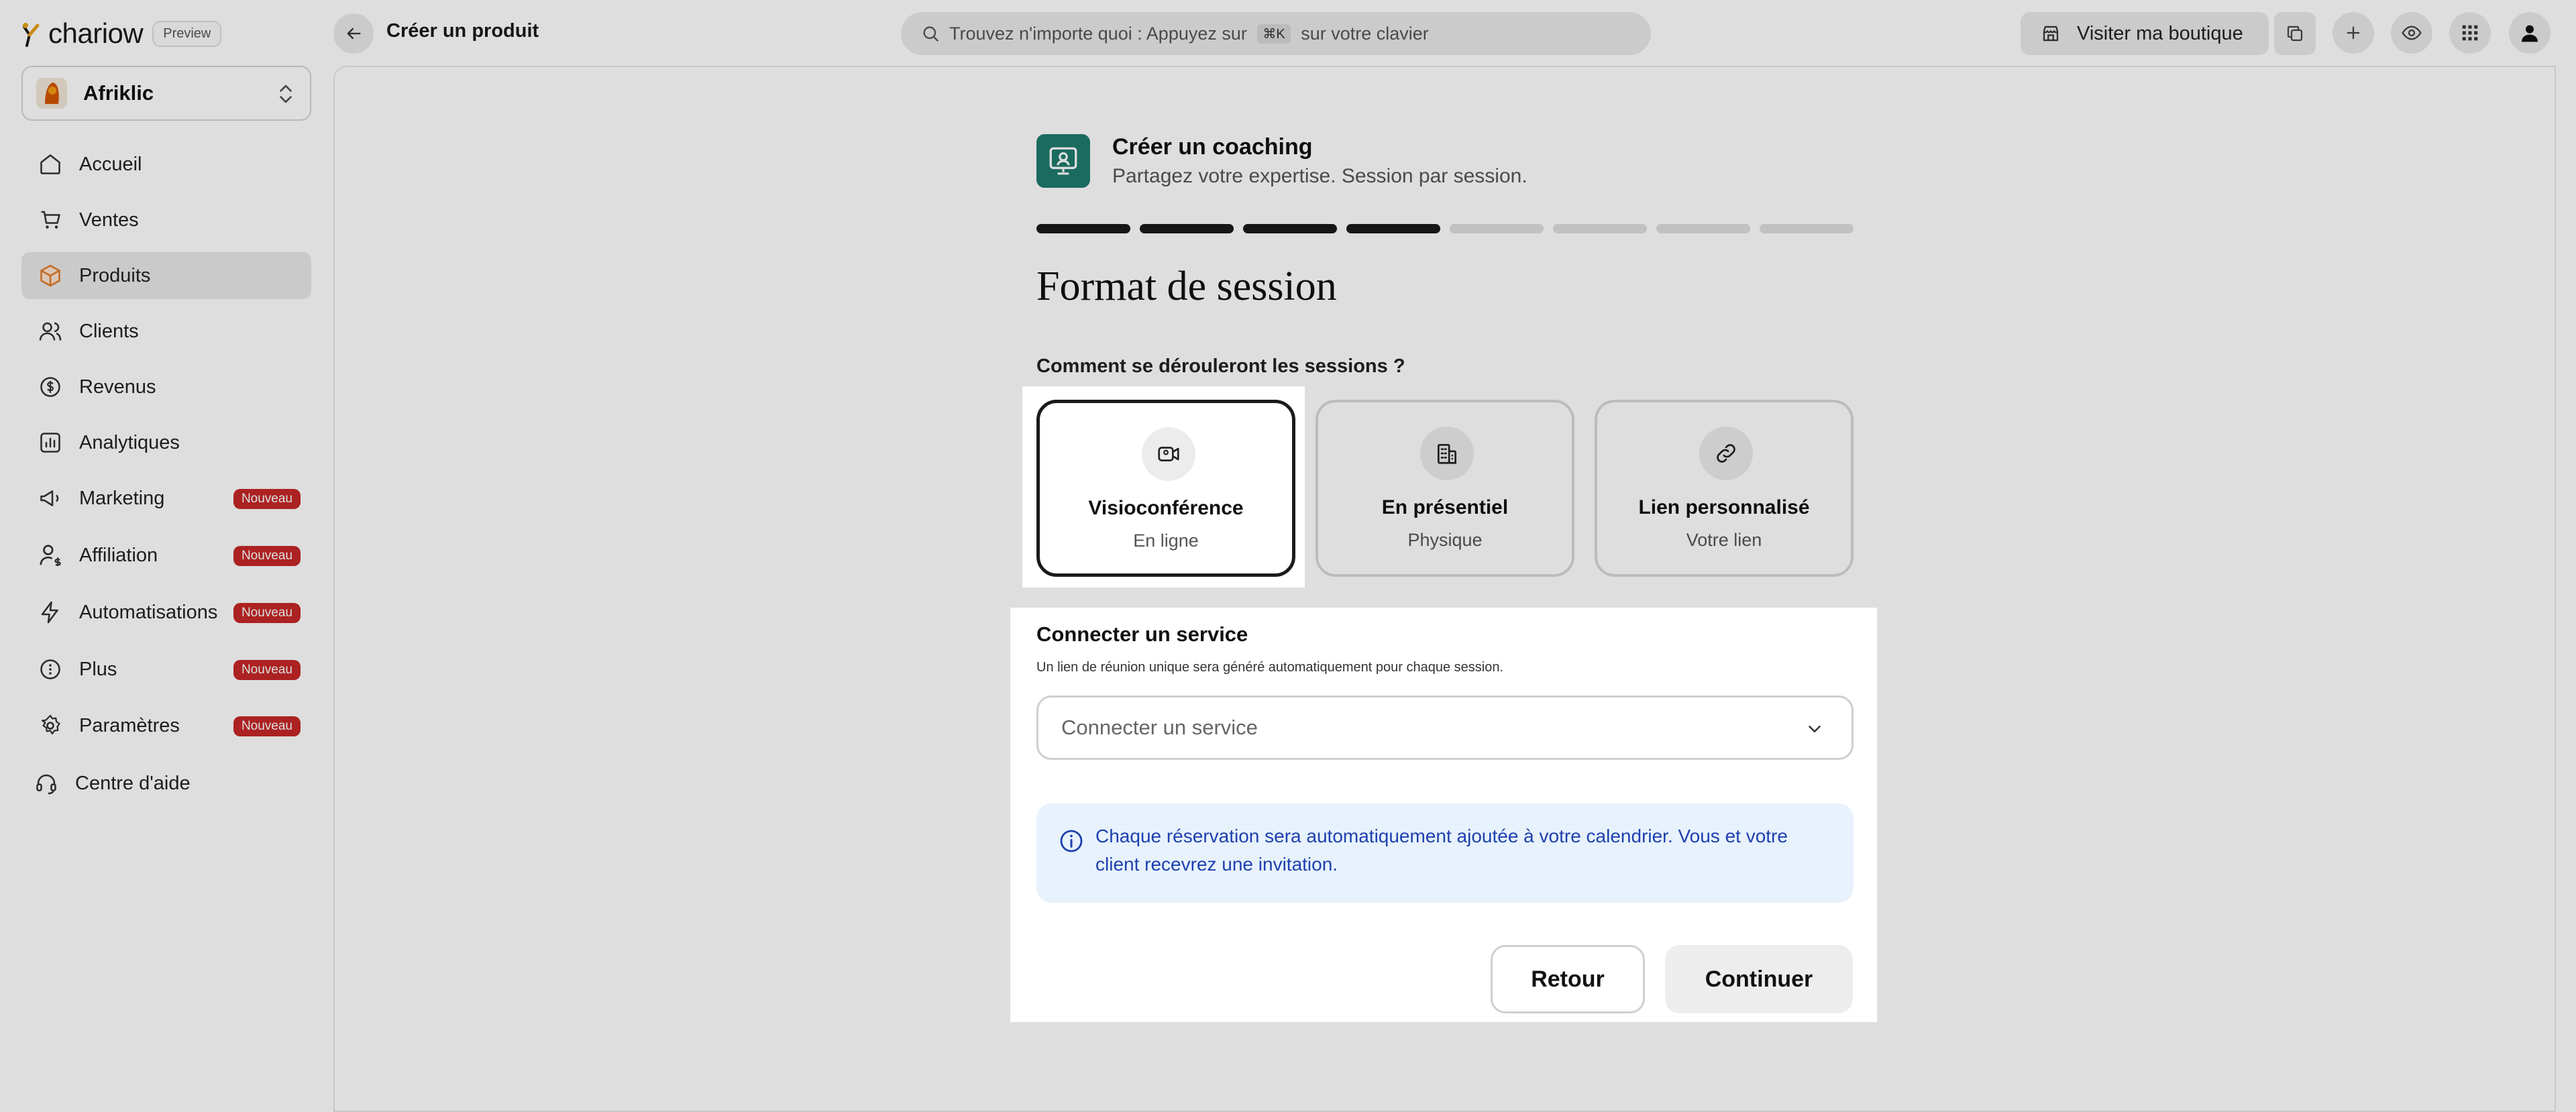 The image size is (2576, 1112). I want to click on preview-badge: Preview, so click(187, 33).